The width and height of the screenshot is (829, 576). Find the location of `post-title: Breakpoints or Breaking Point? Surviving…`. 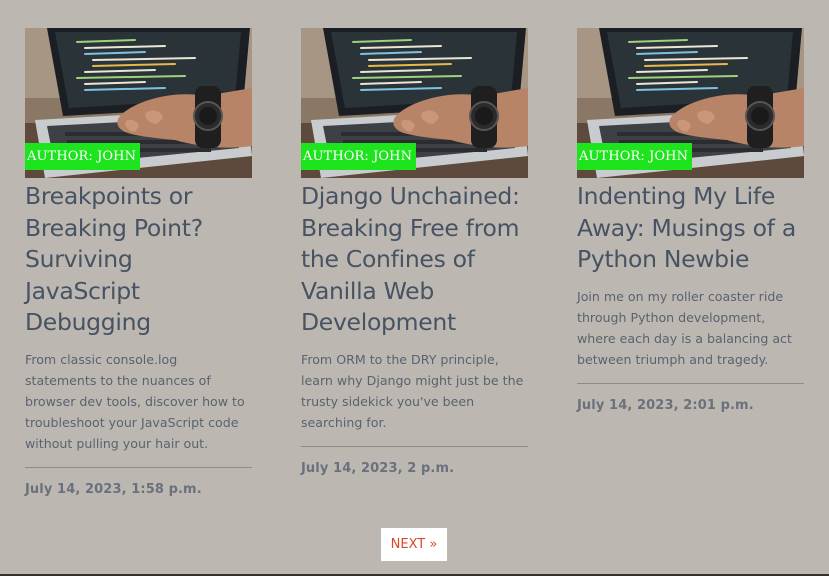

post-title: Breakpoints or Breaking Point? Surviving… is located at coordinates (138, 260).